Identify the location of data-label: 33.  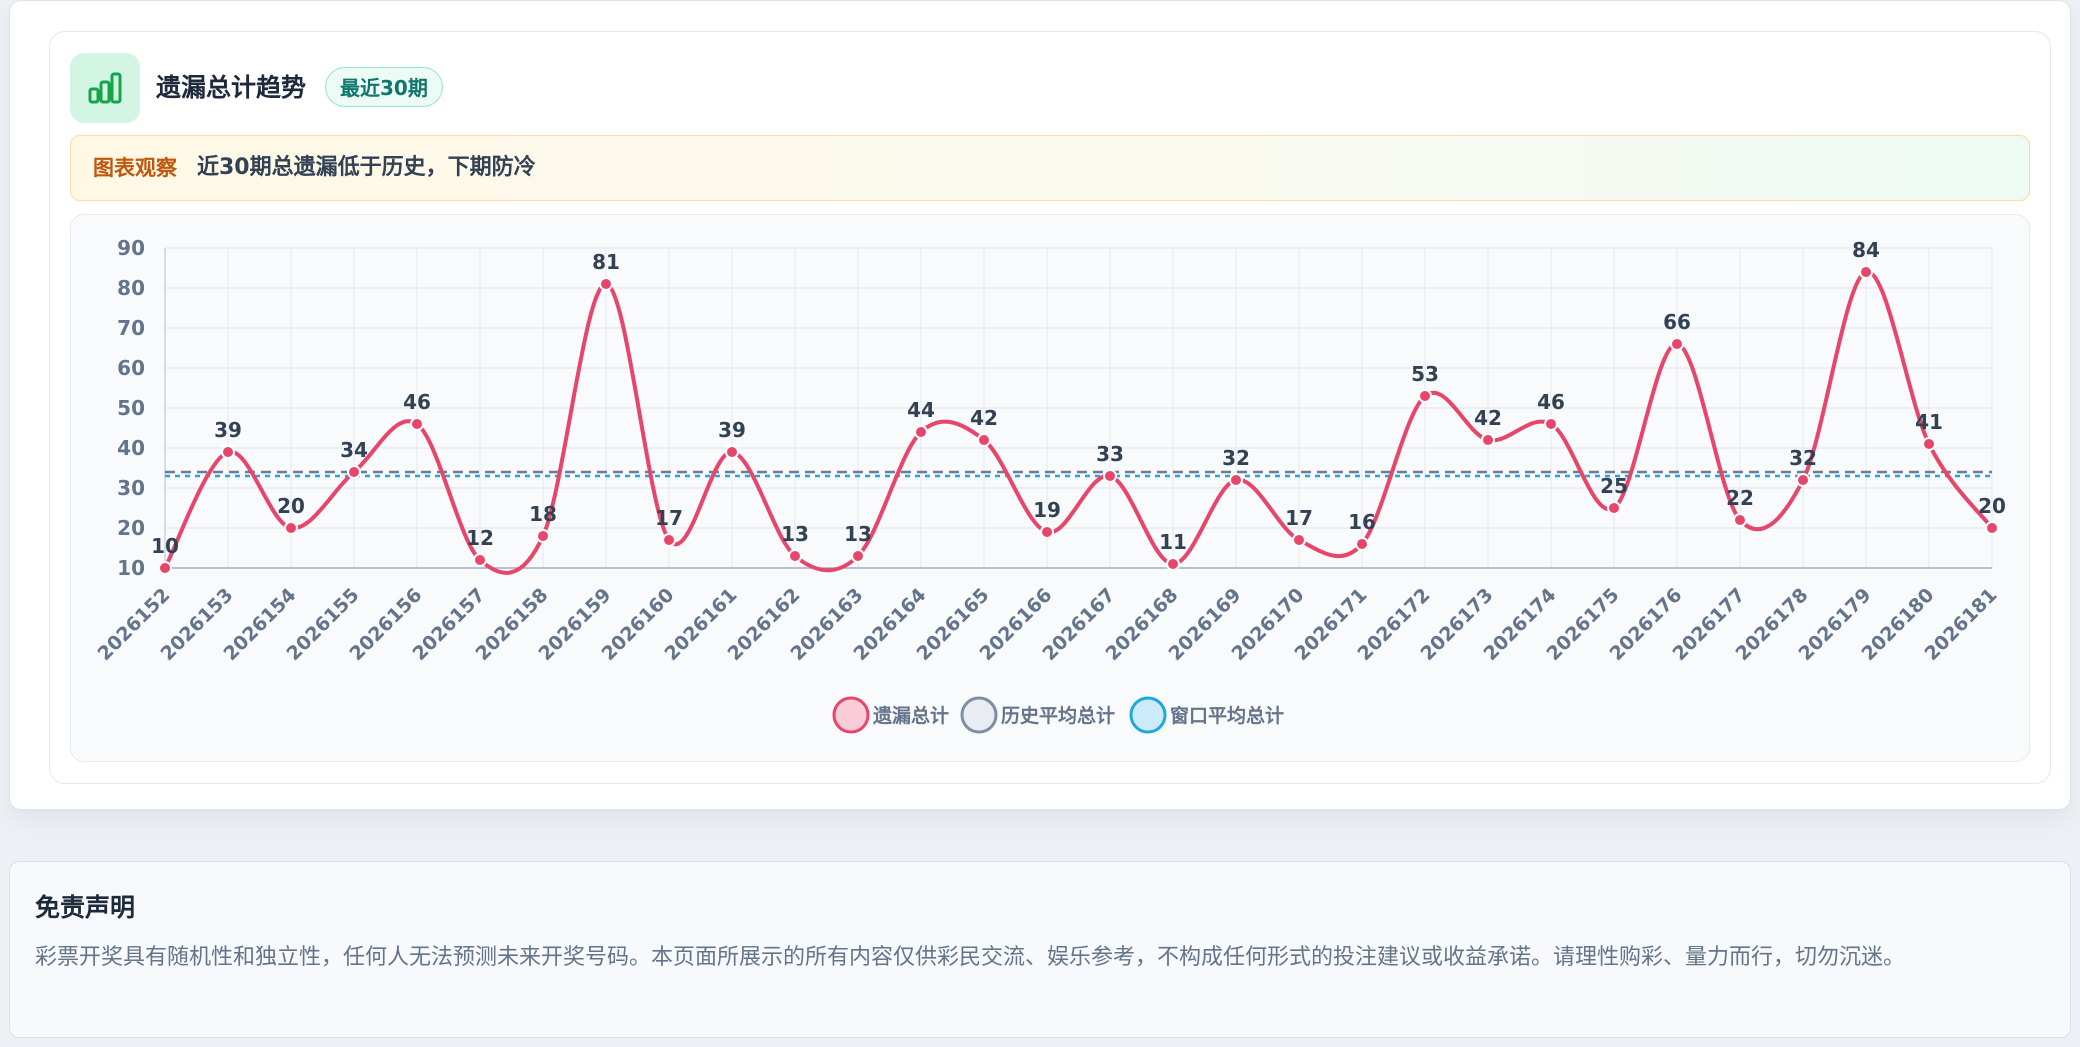
(1110, 454).